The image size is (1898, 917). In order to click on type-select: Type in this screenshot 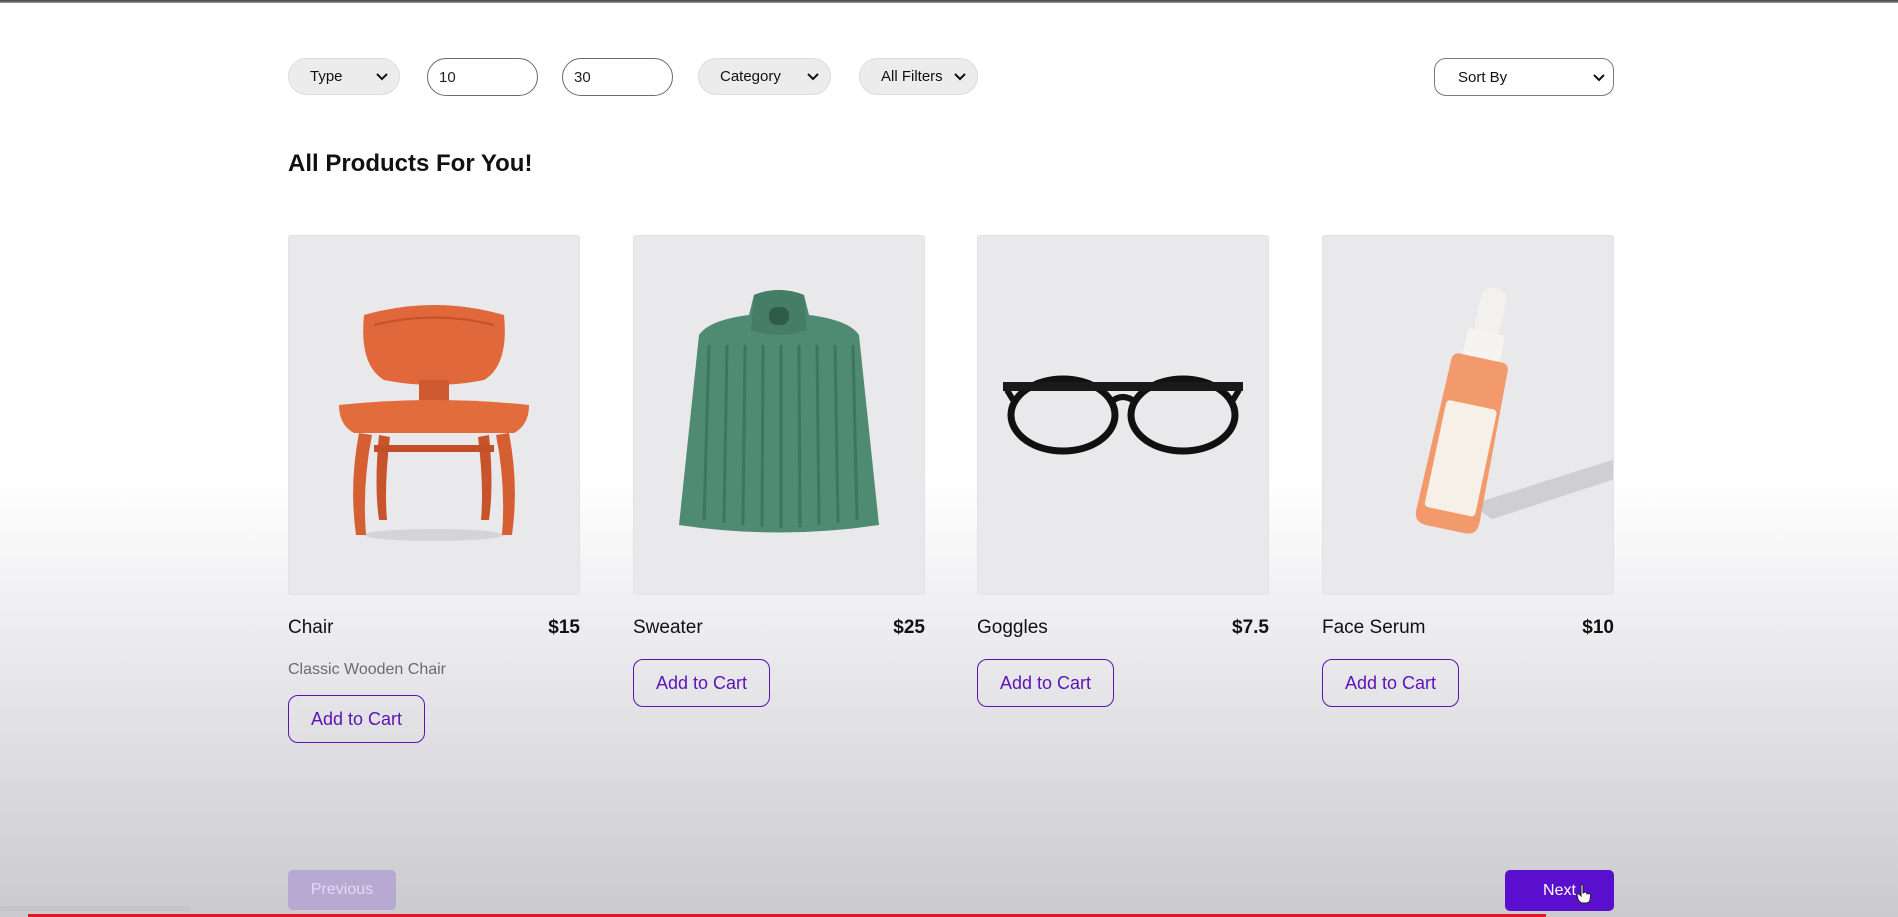, I will do `click(344, 76)`.